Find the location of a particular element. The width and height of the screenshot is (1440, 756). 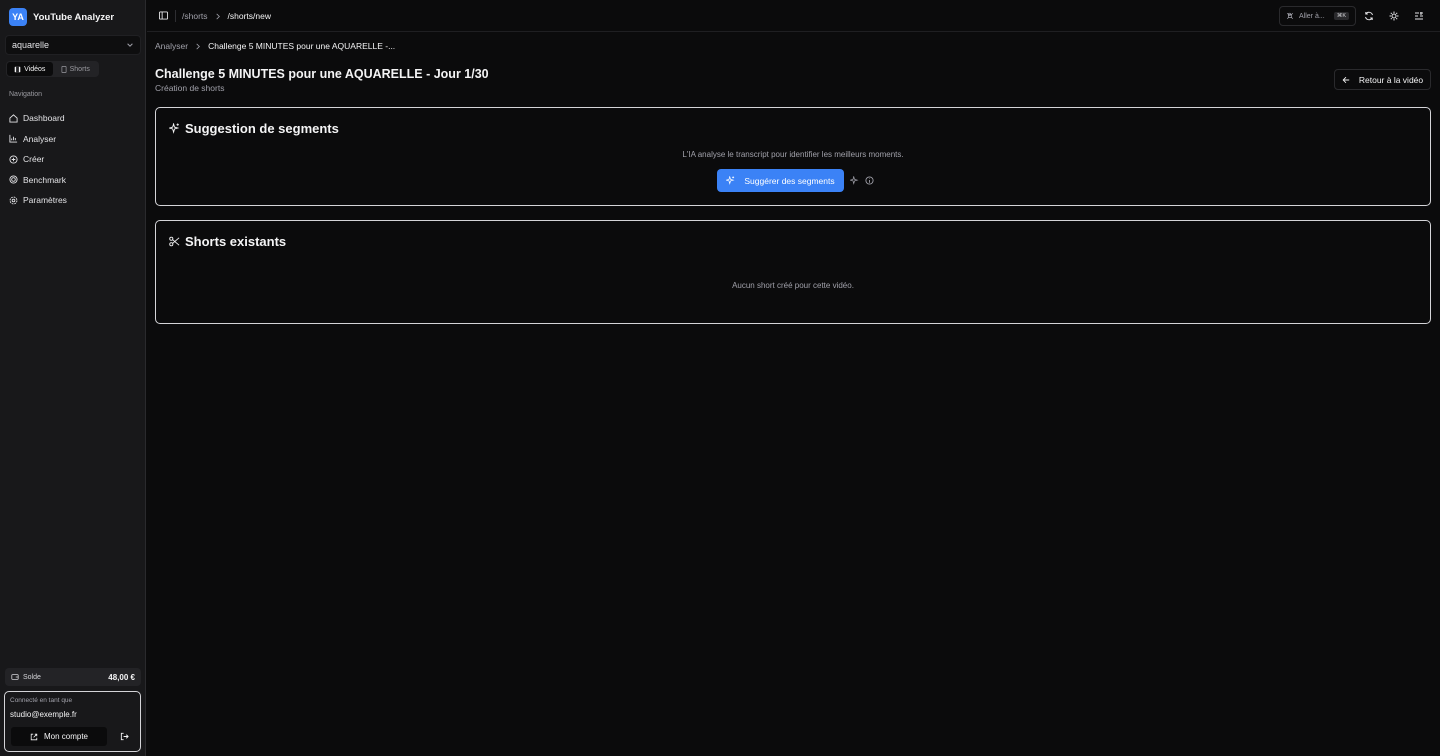

suggestion-card-header: Suggestion de segments is located at coordinates (254, 128).